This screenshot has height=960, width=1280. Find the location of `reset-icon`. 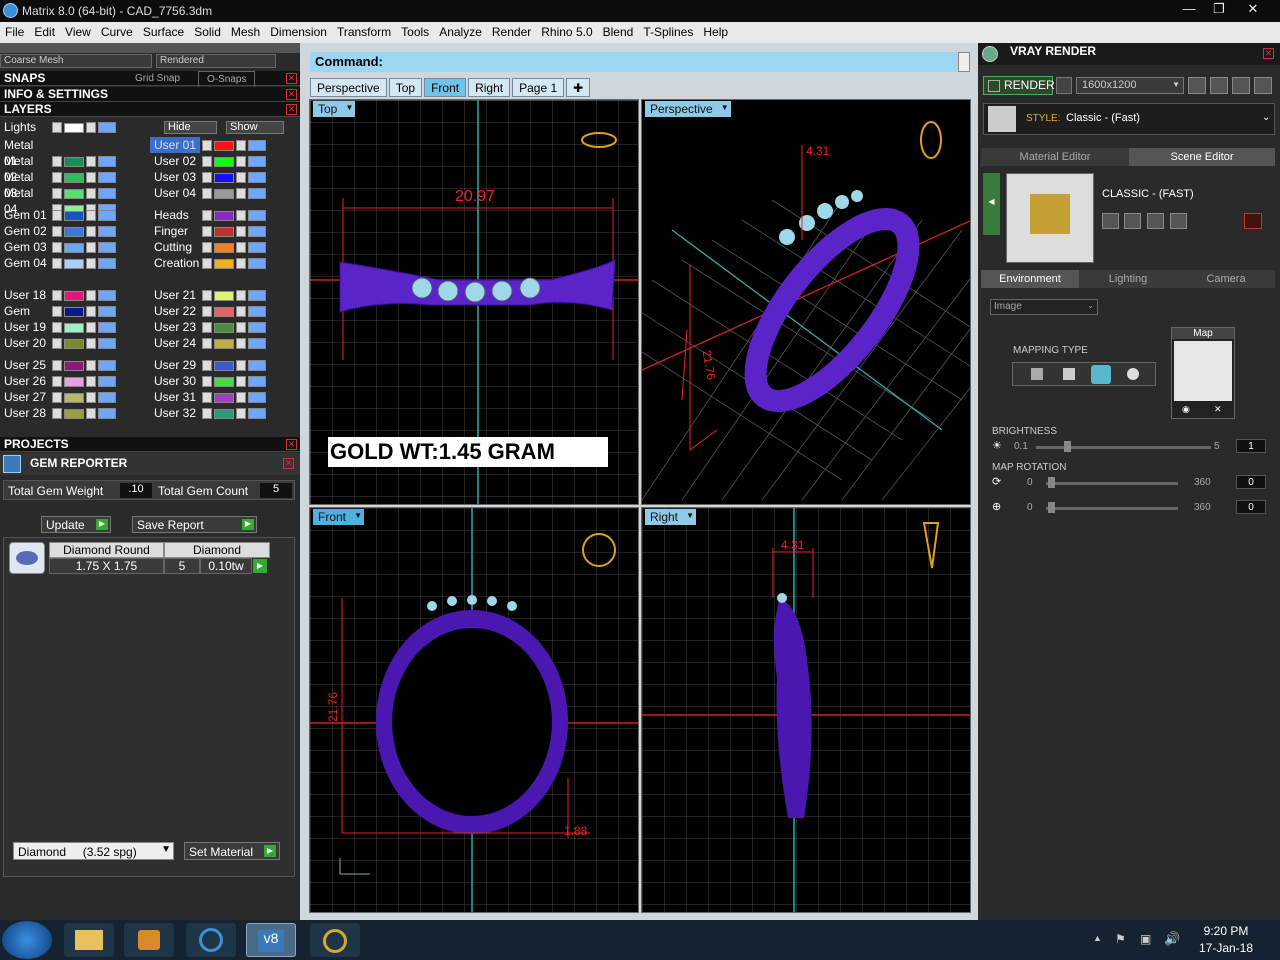

reset-icon is located at coordinates (1253, 221).